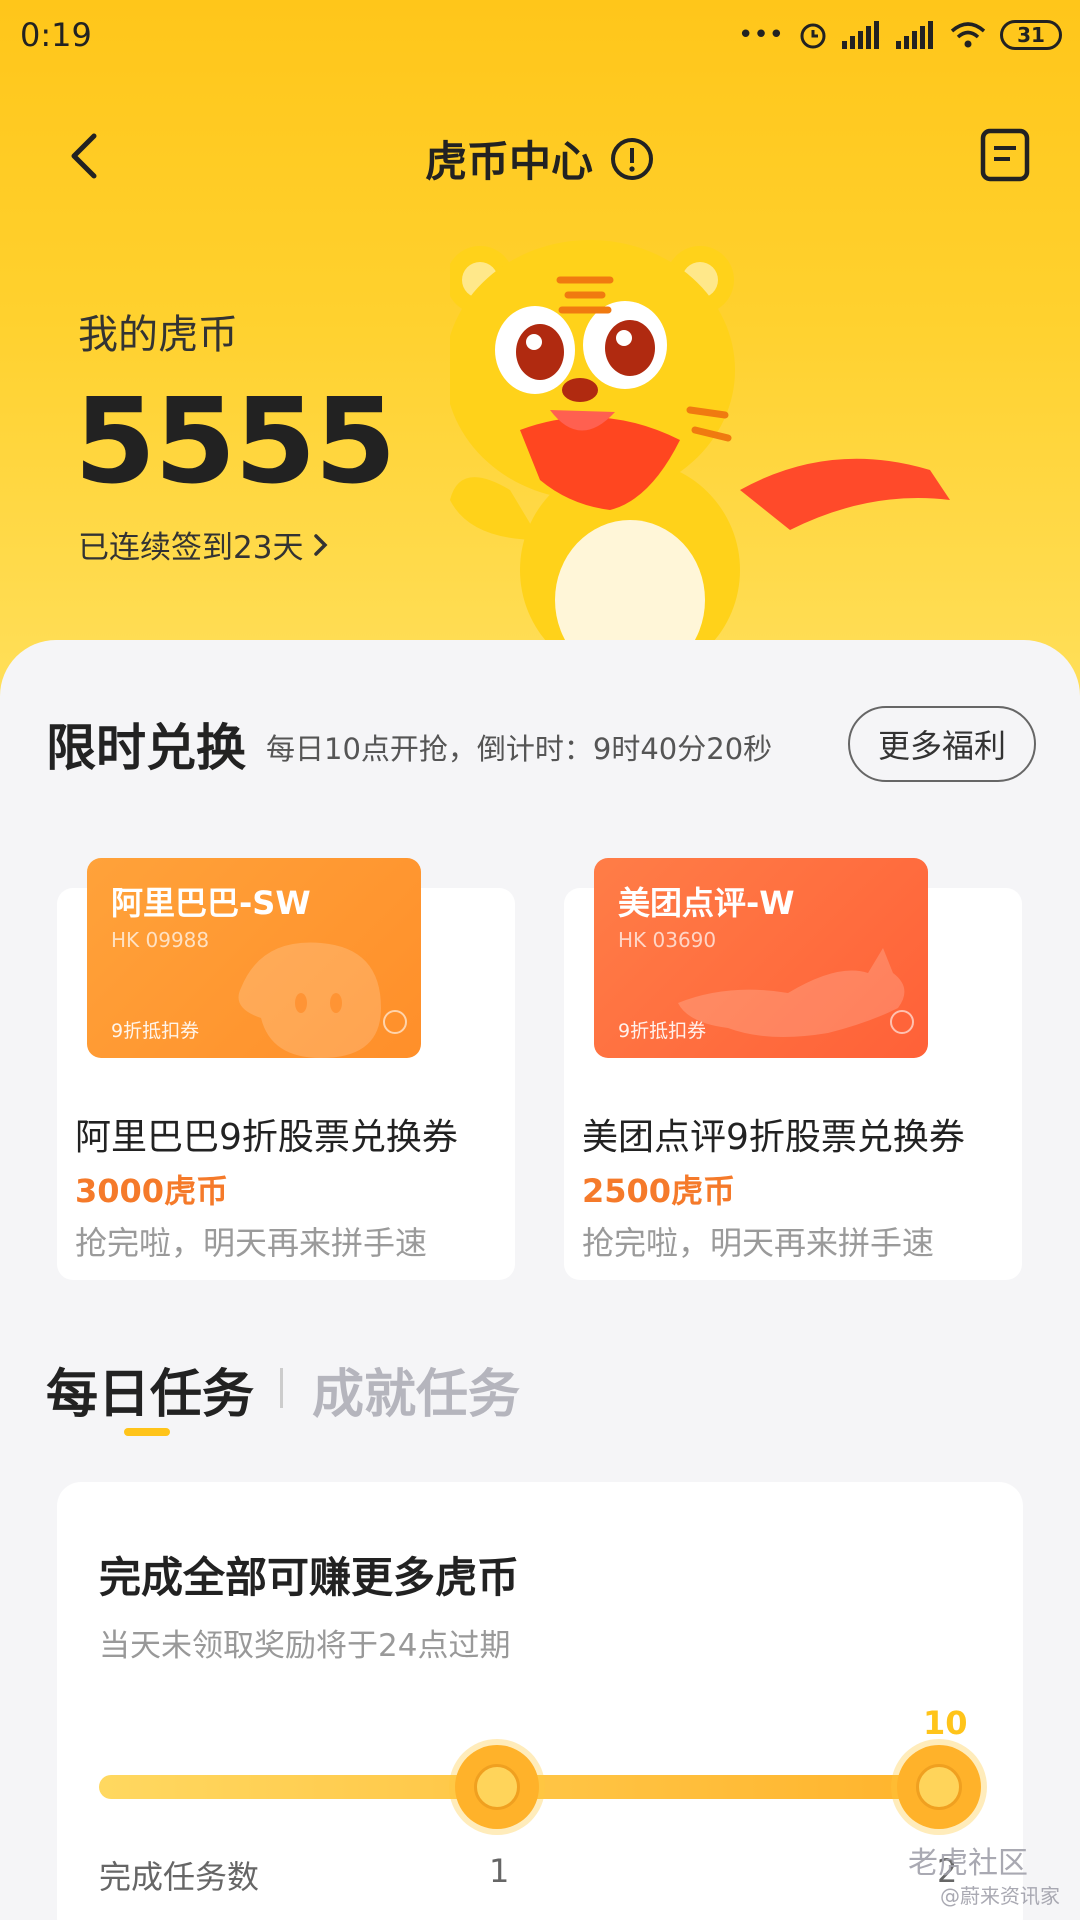  I want to click on coupon-stock-code: HK 03690, so click(667, 940).